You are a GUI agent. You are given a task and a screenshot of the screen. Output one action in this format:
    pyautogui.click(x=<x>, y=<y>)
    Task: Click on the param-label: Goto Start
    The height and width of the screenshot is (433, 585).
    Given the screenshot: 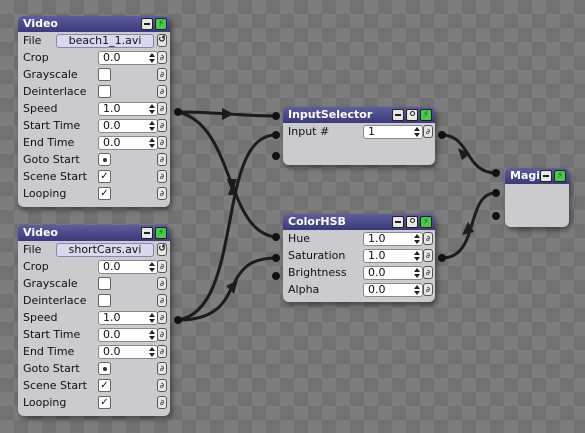 What is the action you would take?
    pyautogui.click(x=51, y=368)
    